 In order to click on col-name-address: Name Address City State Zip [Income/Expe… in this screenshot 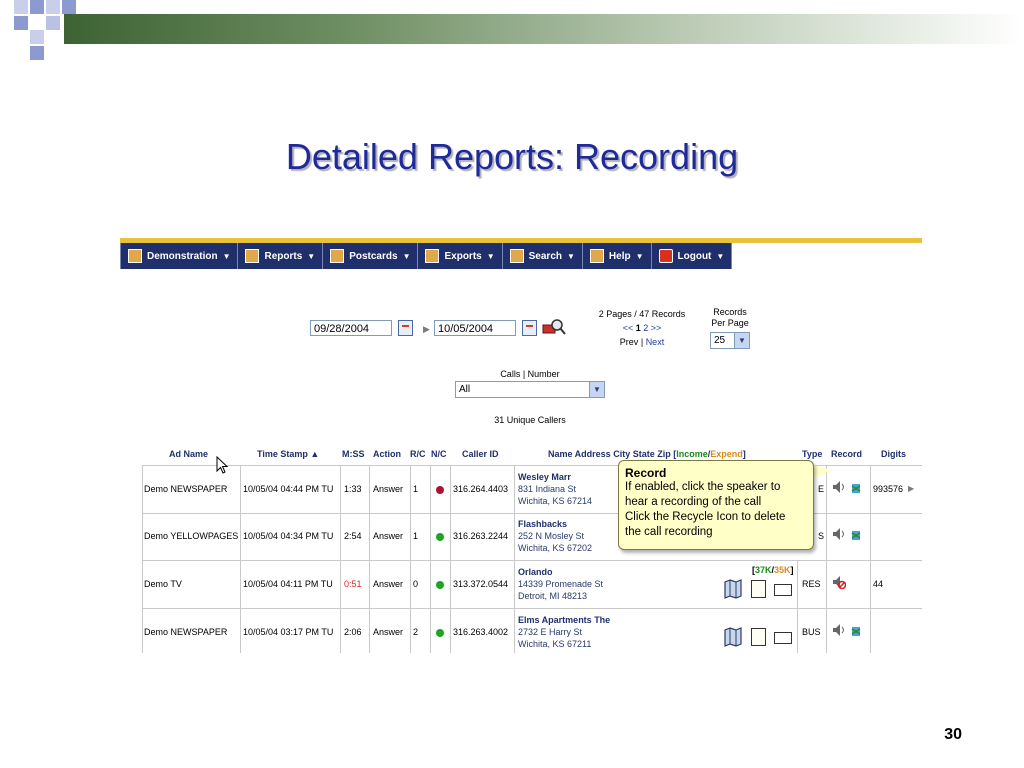, I will do `click(647, 454)`.